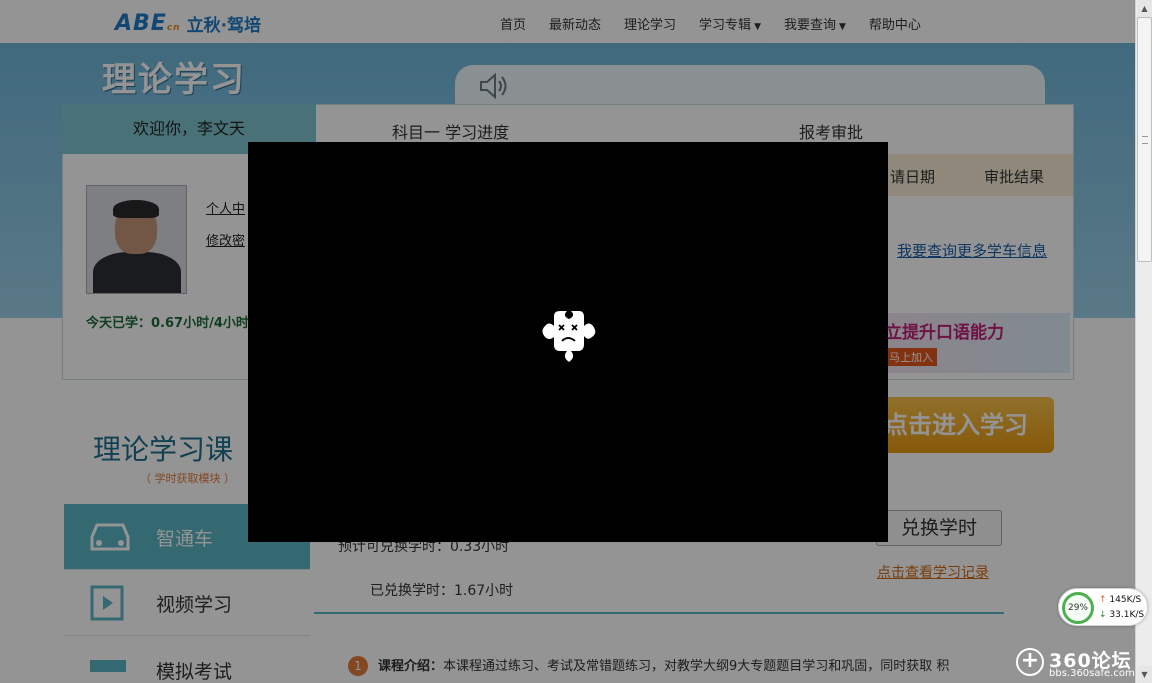  Describe the element at coordinates (1144, 139) in the screenshot. I see `scroll-thumb` at that location.